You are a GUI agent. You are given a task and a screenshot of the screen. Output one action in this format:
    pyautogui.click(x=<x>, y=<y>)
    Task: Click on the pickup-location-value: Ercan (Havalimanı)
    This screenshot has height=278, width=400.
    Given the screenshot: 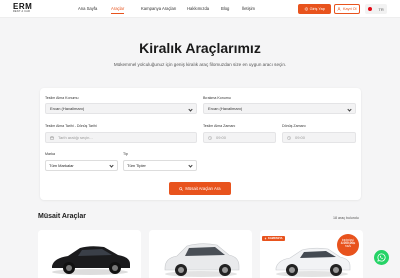 What is the action you would take?
    pyautogui.click(x=67, y=108)
    